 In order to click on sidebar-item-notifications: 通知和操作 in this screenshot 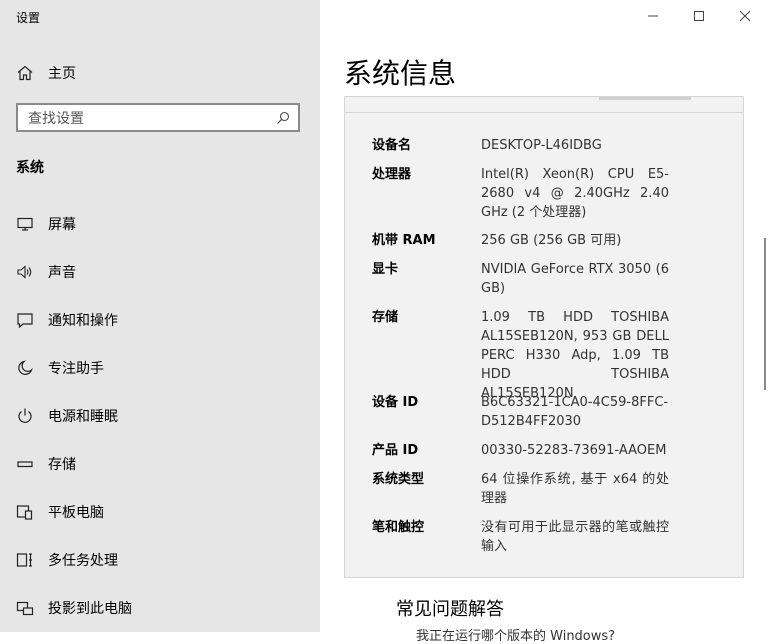, I will do `click(160, 320)`.